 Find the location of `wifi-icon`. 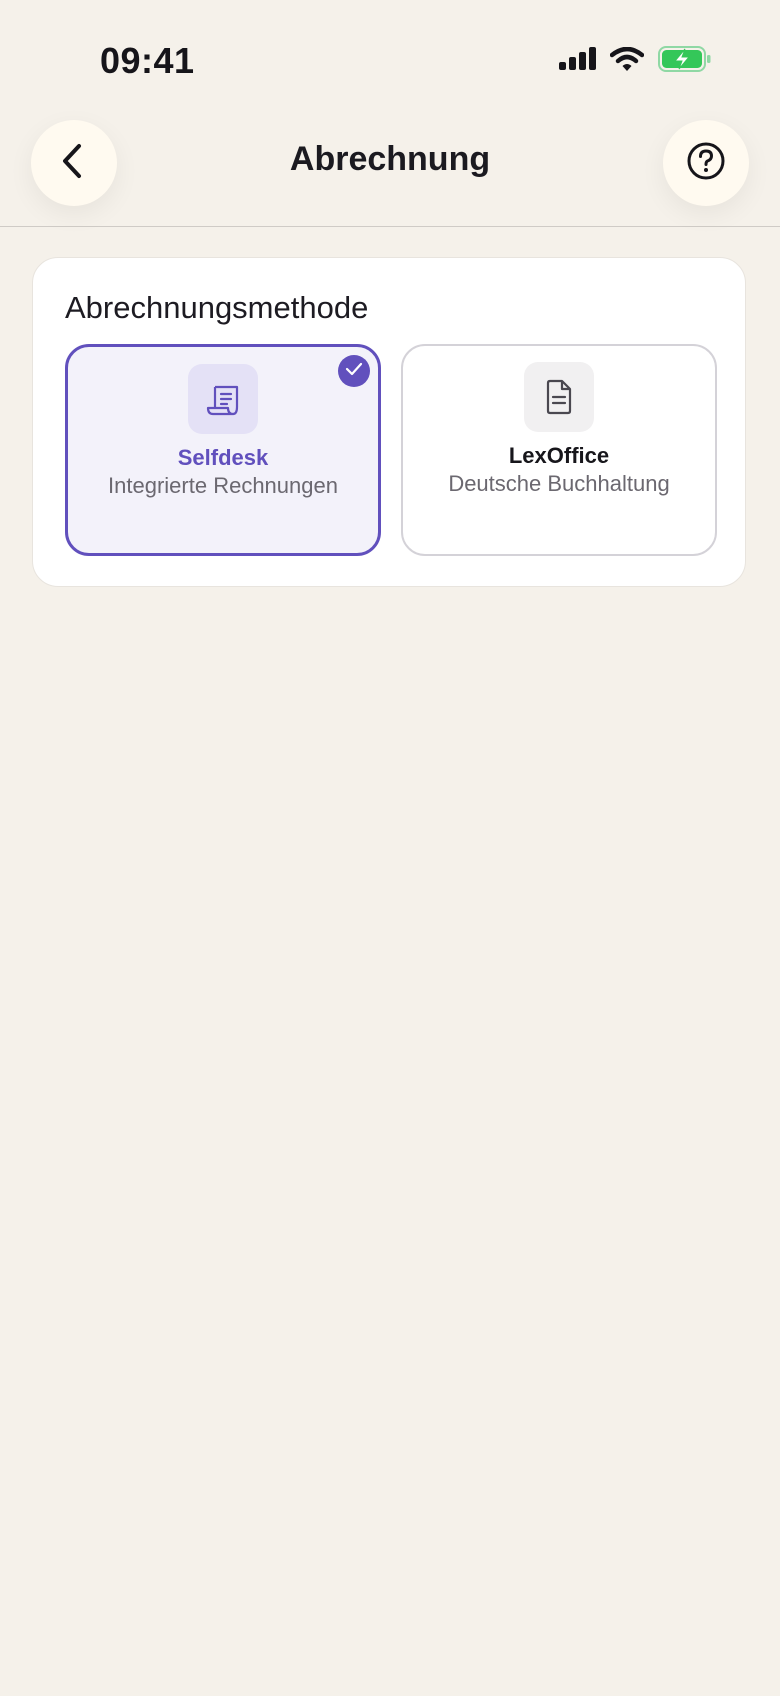

wifi-icon is located at coordinates (627, 61).